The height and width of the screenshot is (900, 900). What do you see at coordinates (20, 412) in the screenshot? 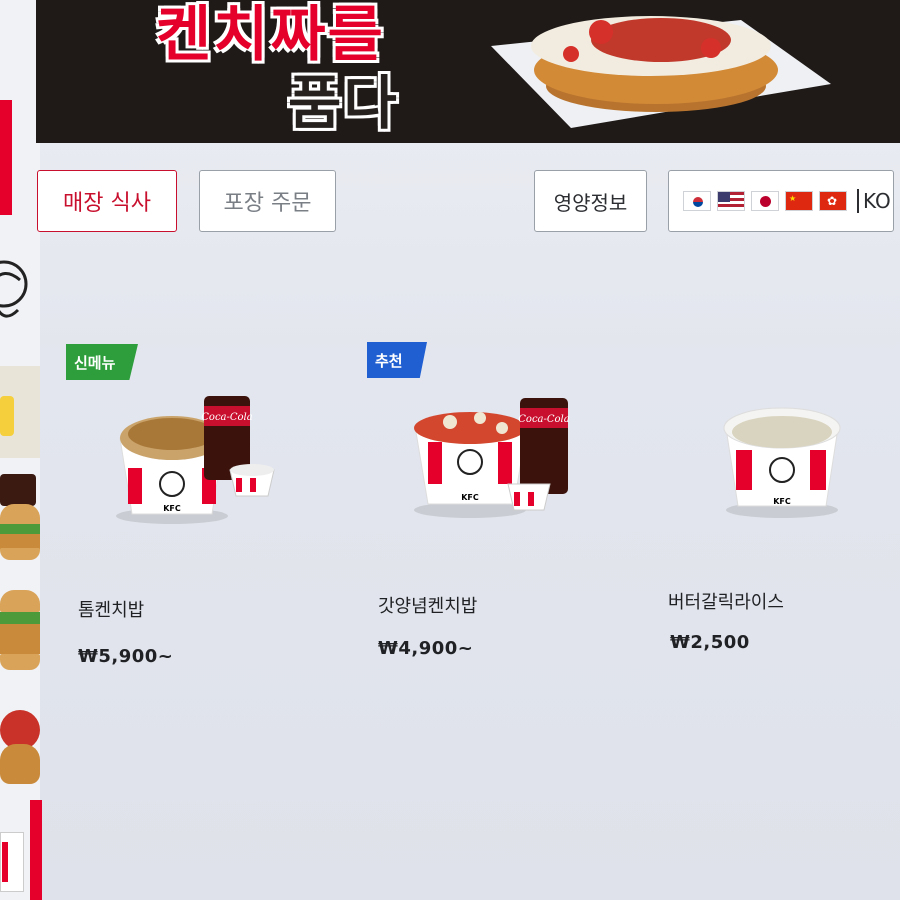
I see `sidebar-item-thumbnail` at bounding box center [20, 412].